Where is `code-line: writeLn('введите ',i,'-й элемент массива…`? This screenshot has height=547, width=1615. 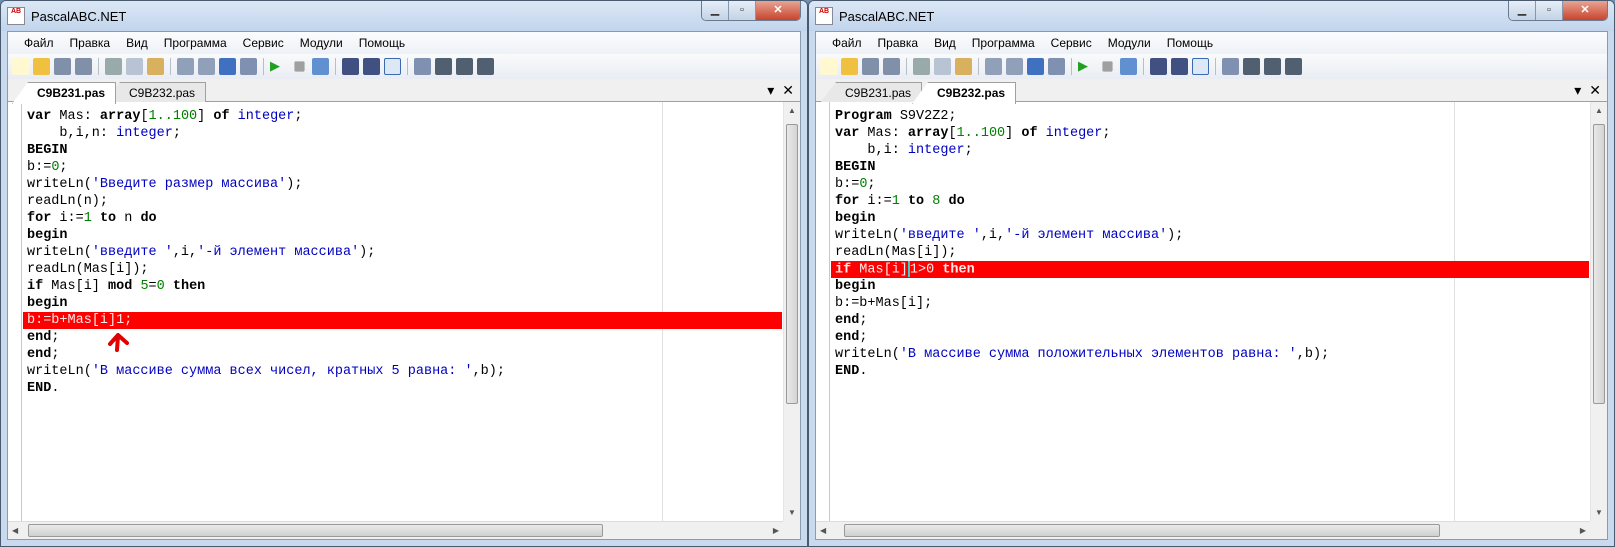 code-line: writeLn('введите ',i,'-й элемент массива… is located at coordinates (402, 252).